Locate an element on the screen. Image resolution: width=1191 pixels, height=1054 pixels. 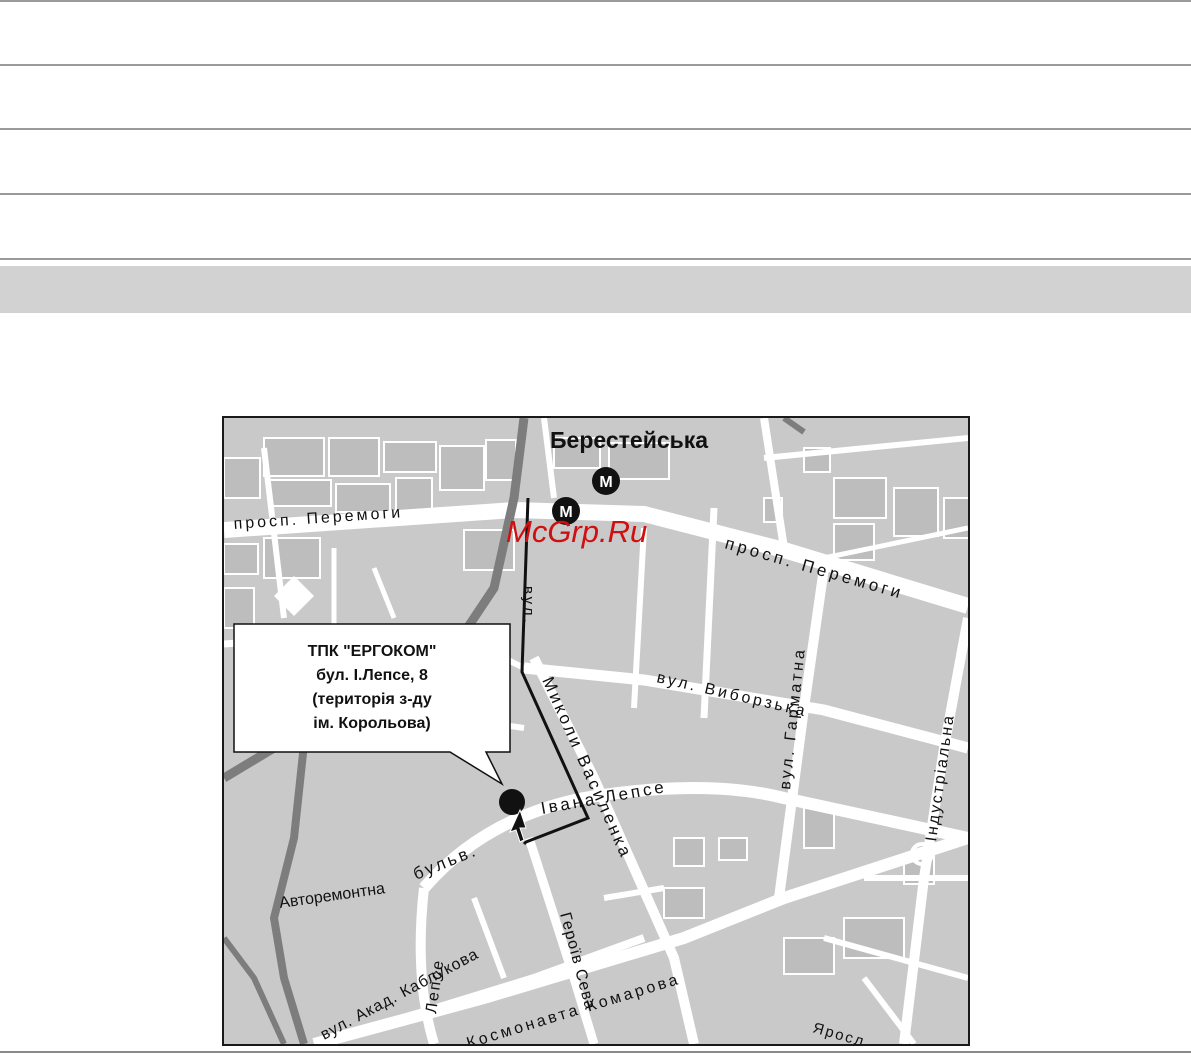
station-name: Берестейська is located at coordinates (629, 440).